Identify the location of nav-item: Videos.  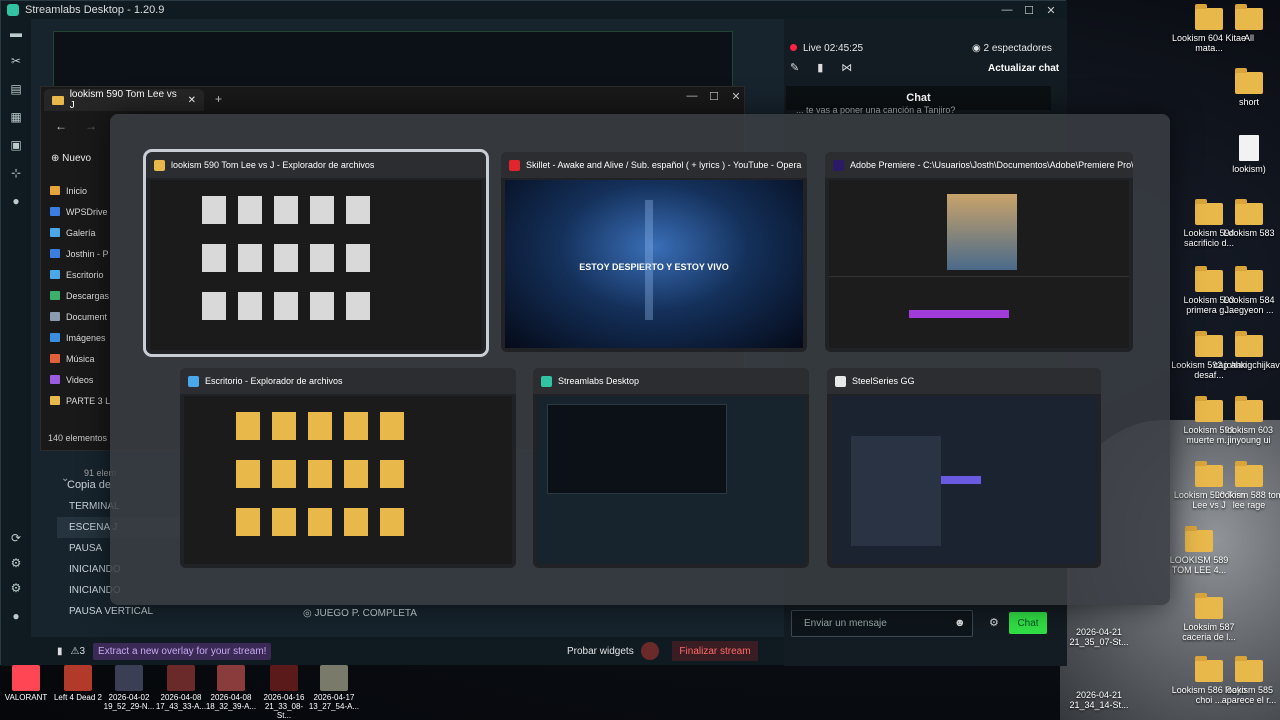
(77, 379).